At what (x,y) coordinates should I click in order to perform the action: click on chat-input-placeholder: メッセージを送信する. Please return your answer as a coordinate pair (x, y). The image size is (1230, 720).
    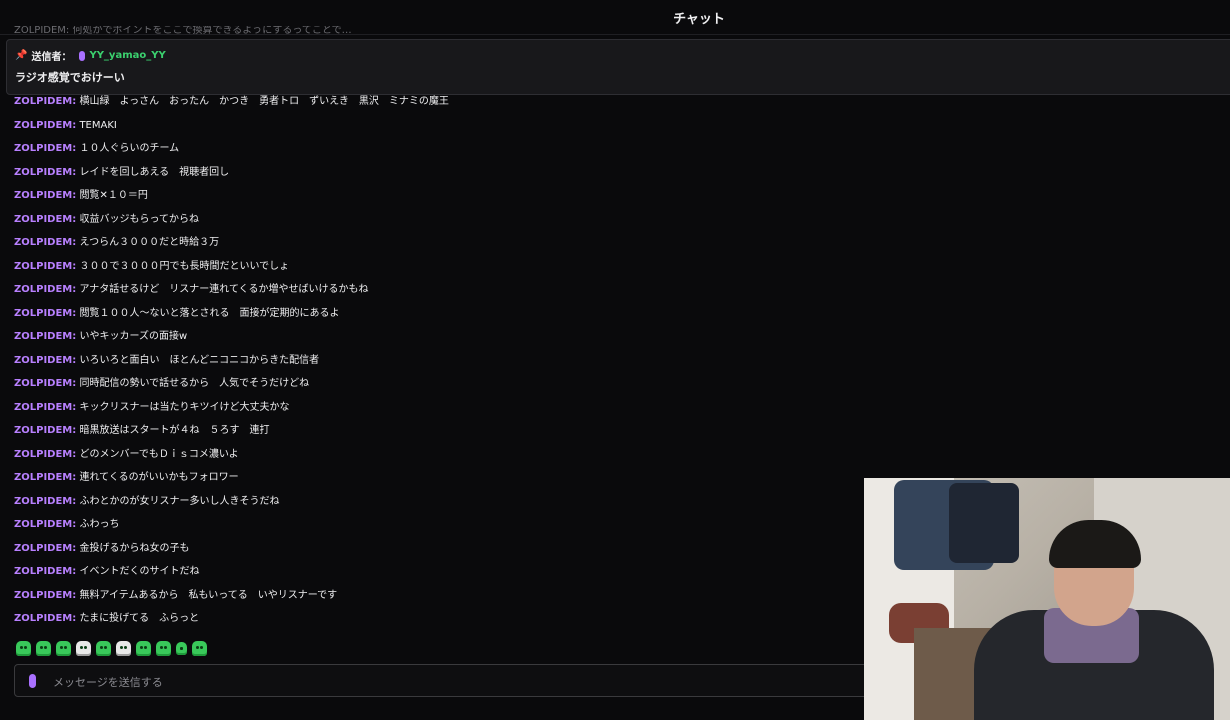
    Looking at the image, I should click on (108, 682).